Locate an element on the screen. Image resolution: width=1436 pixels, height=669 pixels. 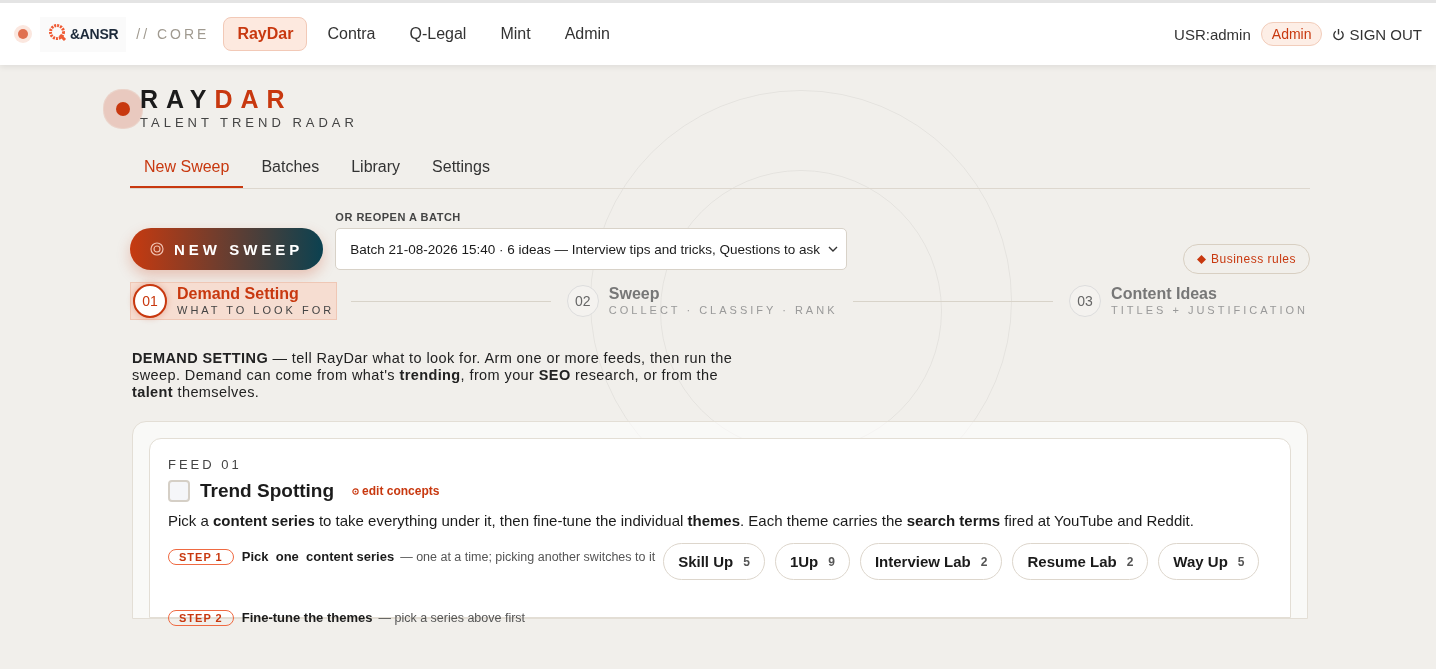
step-subtitle: COLLECT · CLASSIFY · RANK is located at coordinates (723, 310).